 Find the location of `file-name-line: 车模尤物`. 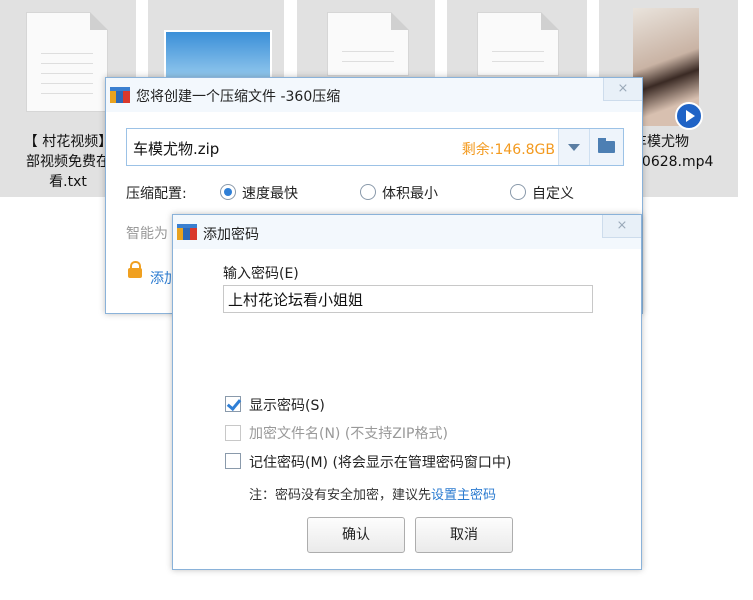

file-name-line: 车模尤物 is located at coordinates (661, 142).